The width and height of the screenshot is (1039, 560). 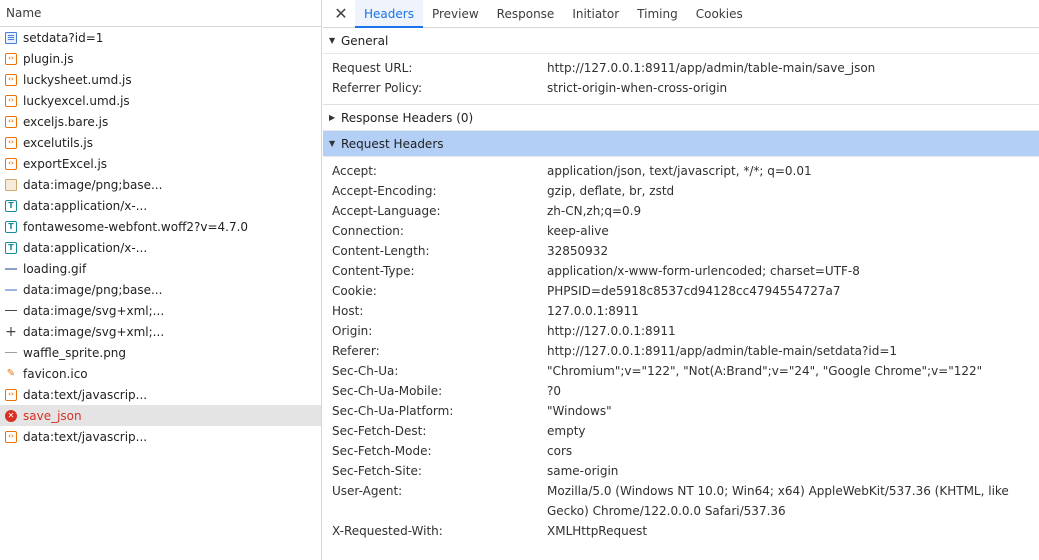 I want to click on header-row: Connection: keep-alive, so click(x=681, y=231).